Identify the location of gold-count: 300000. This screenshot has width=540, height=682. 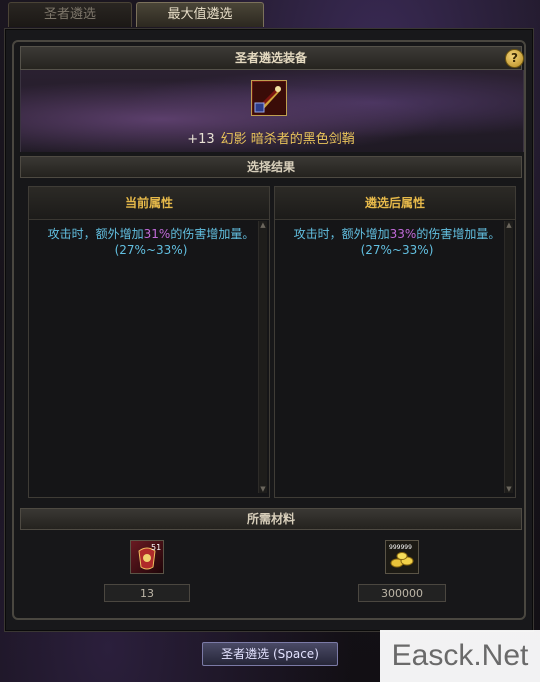
(402, 593).